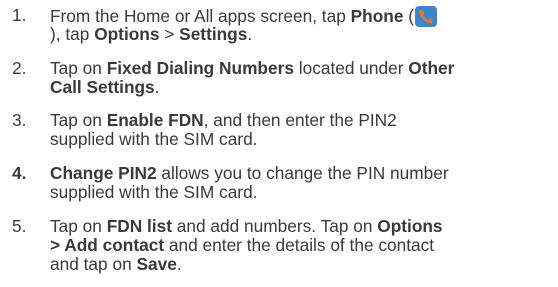  I want to click on bold-term: FDN list, so click(139, 226).